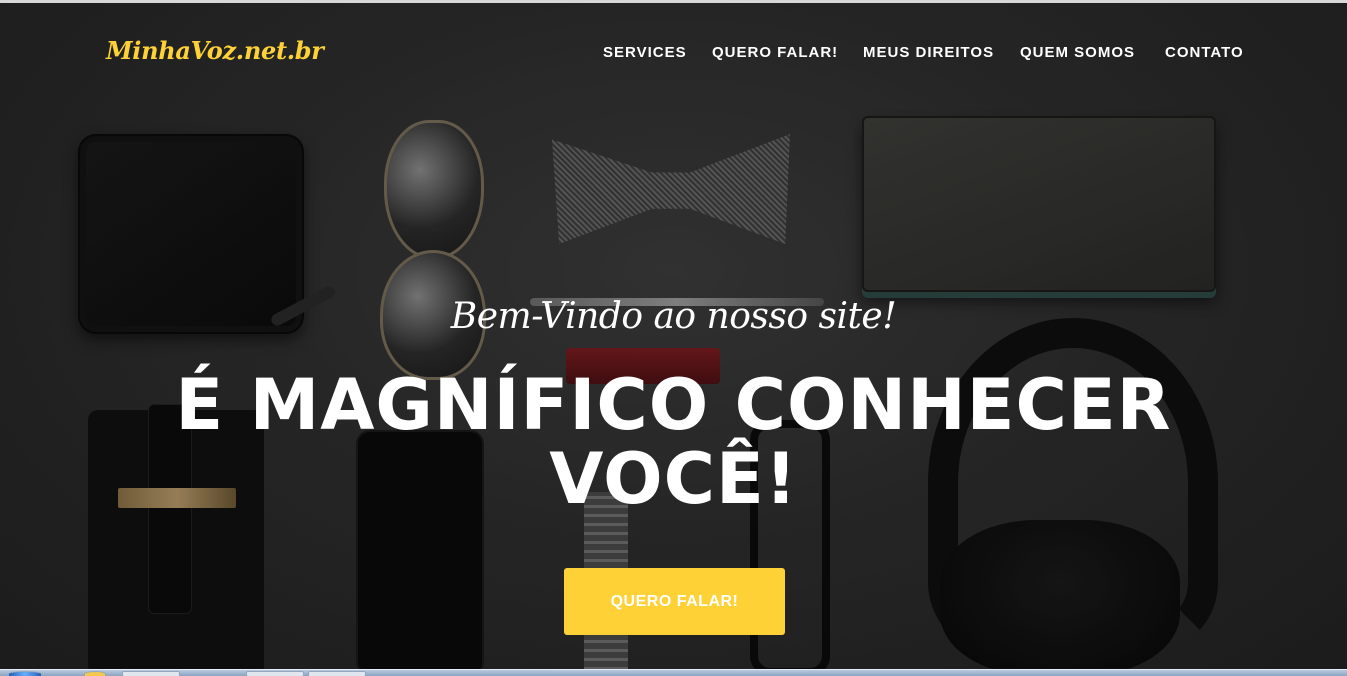  Describe the element at coordinates (25, 673) in the screenshot. I see `start-button-icon` at that location.